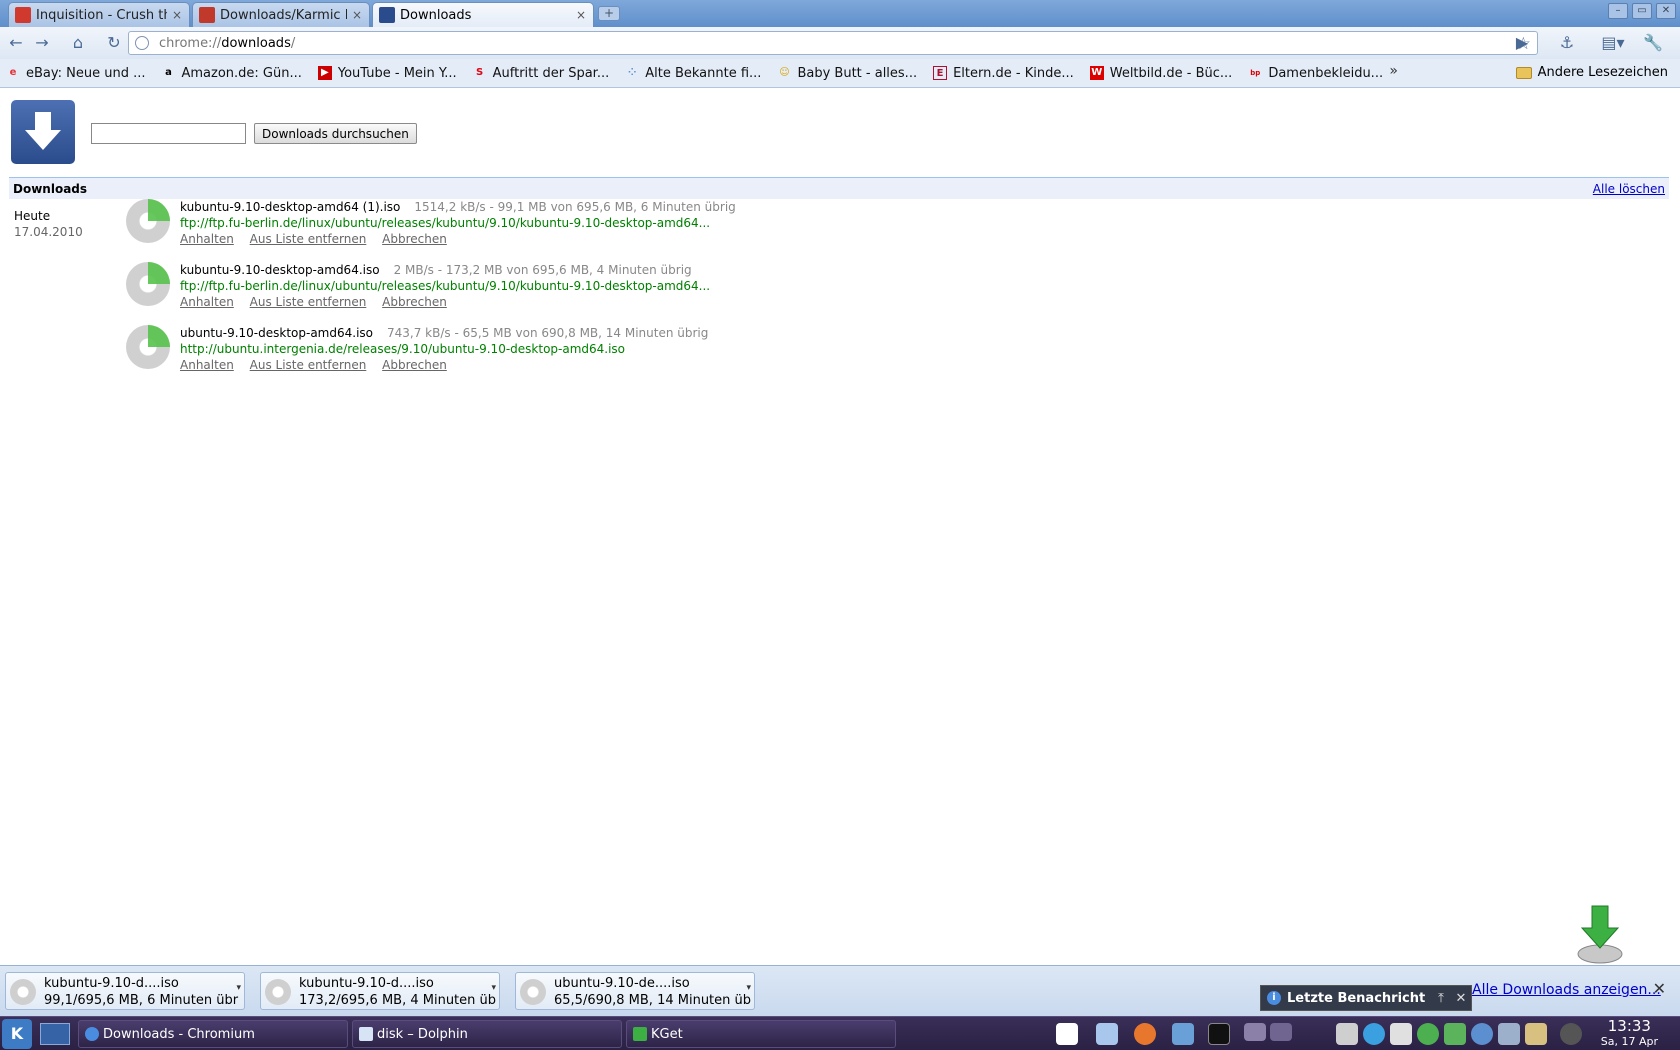 This screenshot has width=1680, height=1050. What do you see at coordinates (1600, 934) in the screenshot?
I see `kget-drop-target-icon` at bounding box center [1600, 934].